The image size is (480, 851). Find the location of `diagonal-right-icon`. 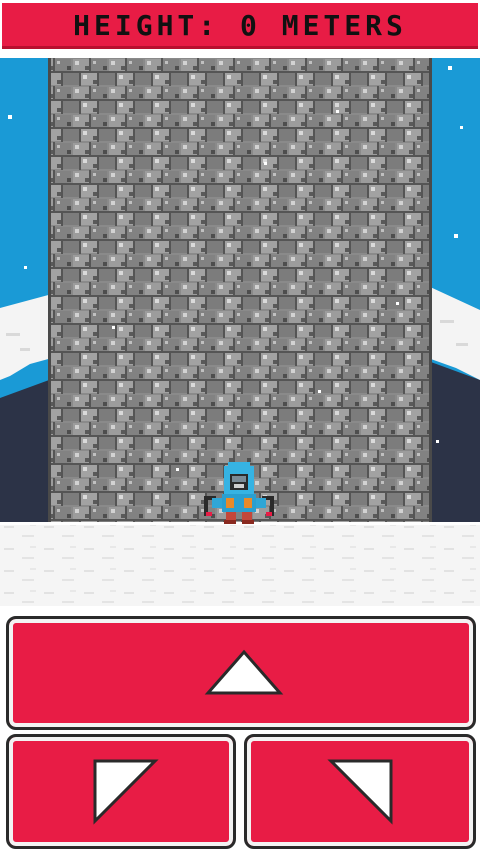

diagonal-right-icon is located at coordinates (360, 792).